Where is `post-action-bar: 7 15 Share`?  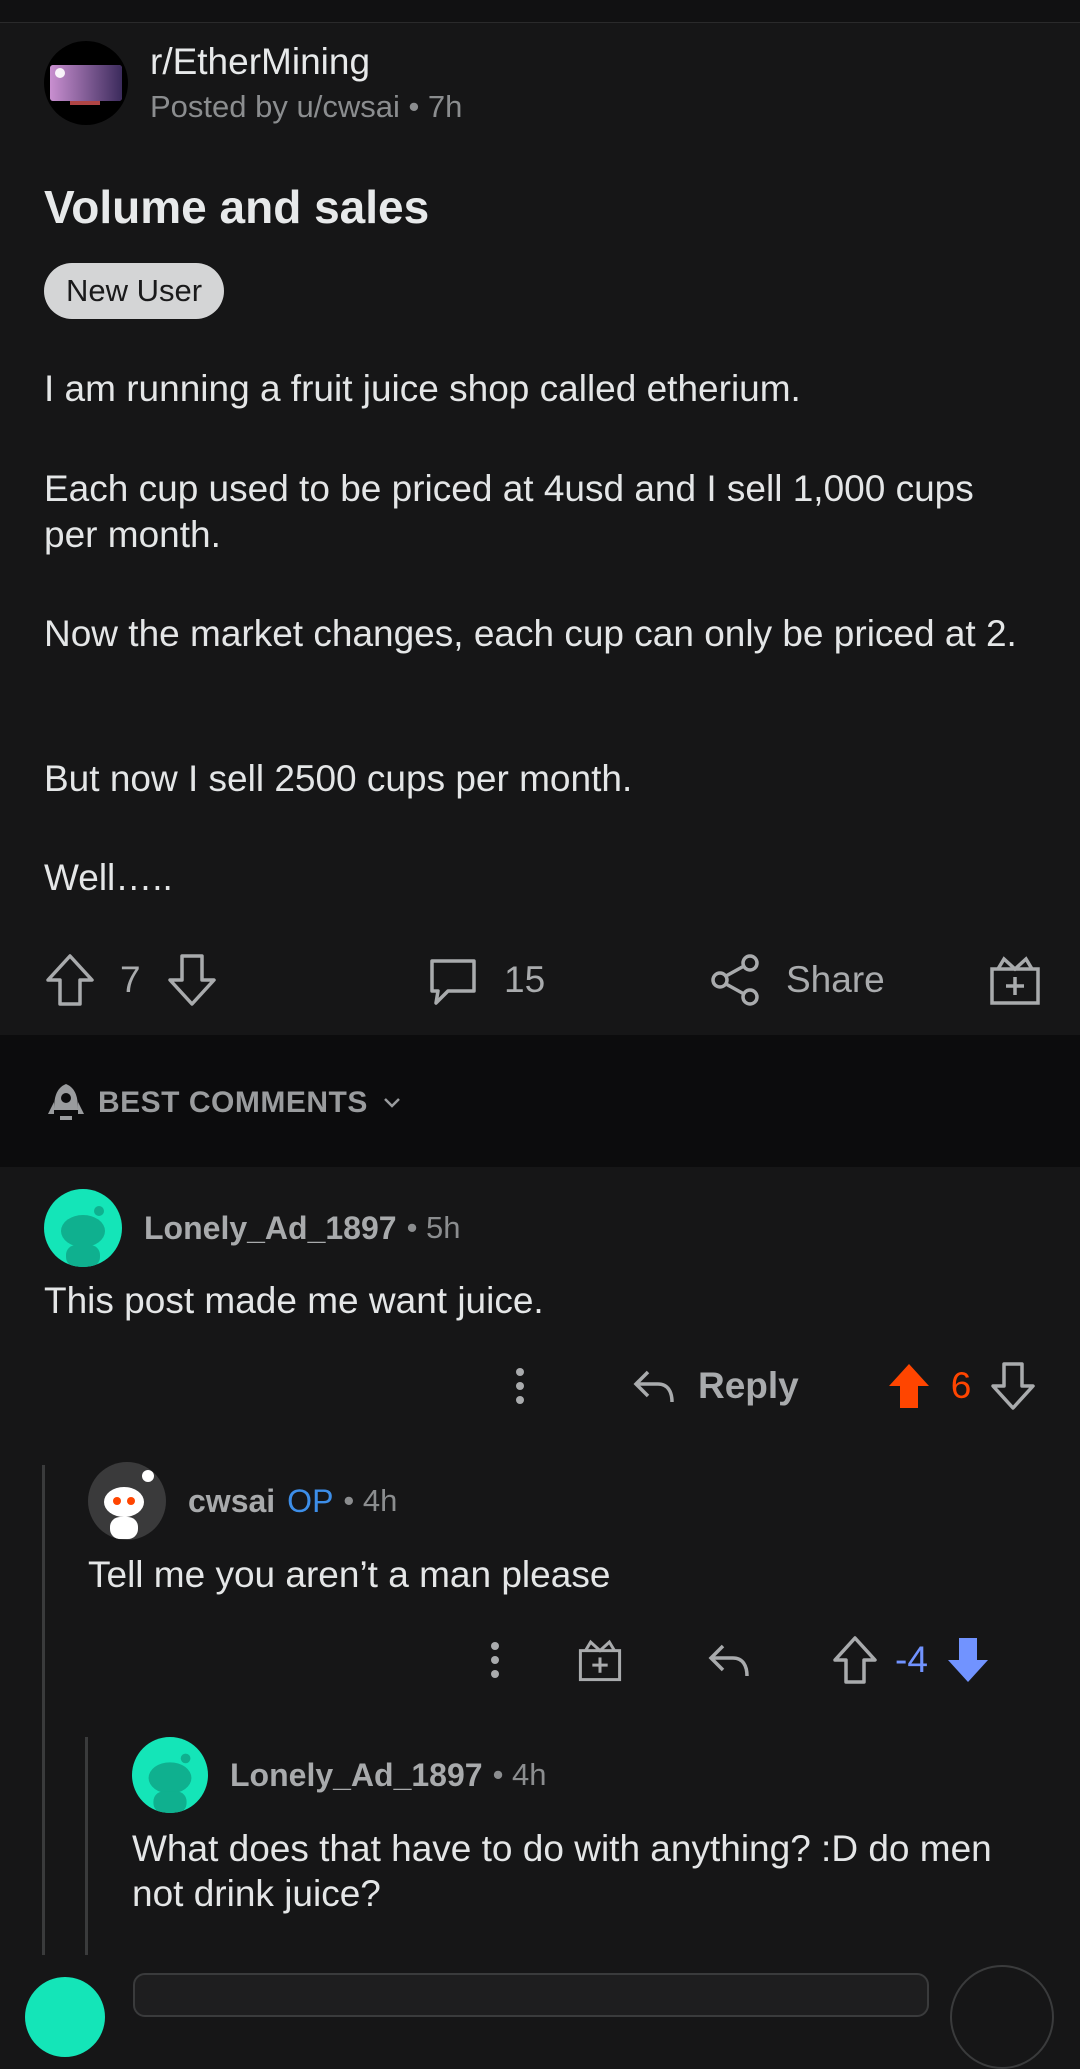 post-action-bar: 7 15 Share is located at coordinates (540, 980).